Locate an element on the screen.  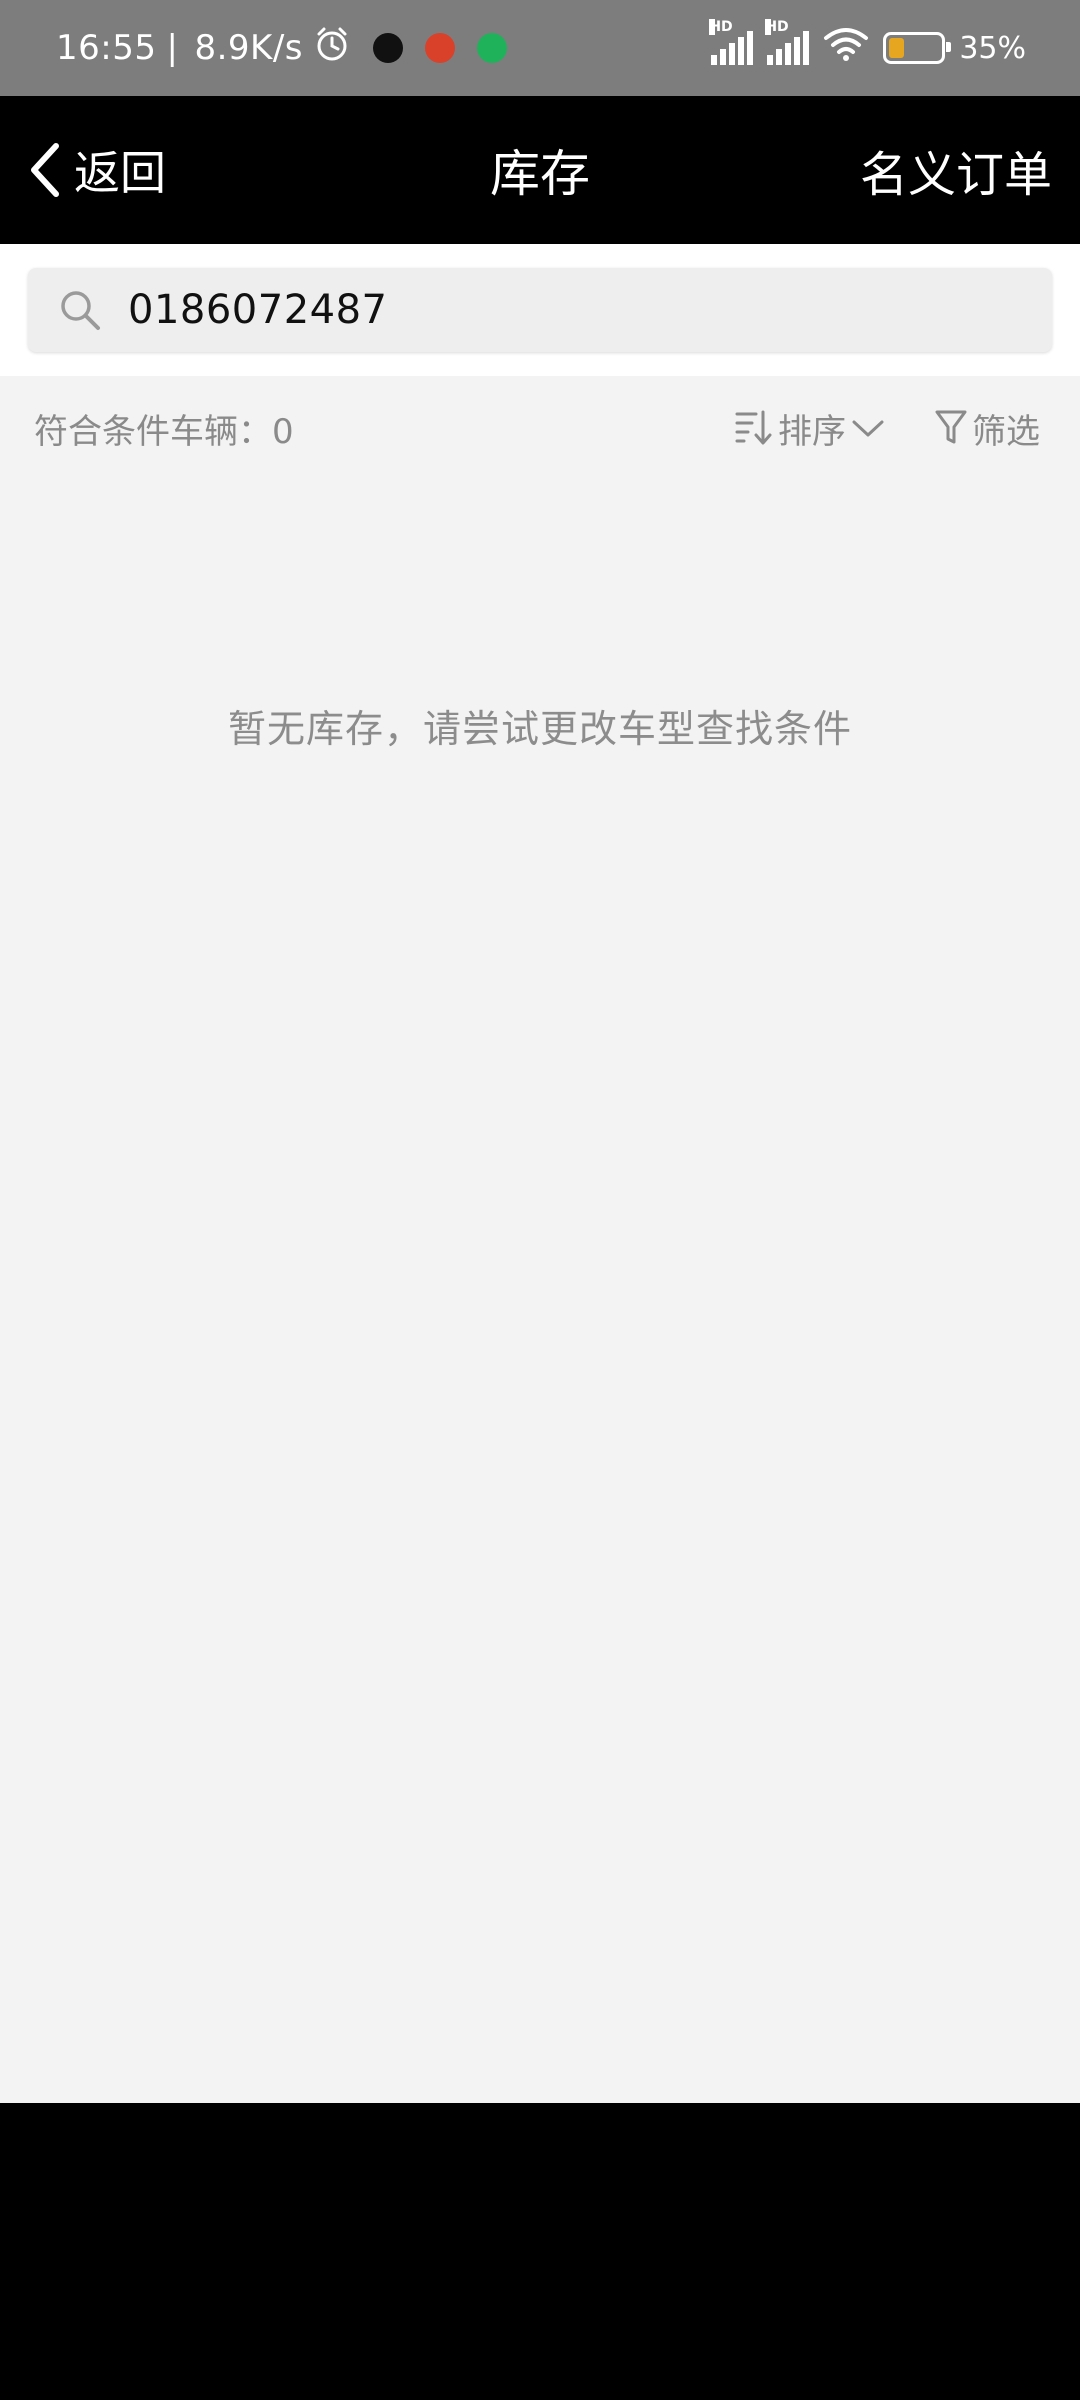
chevron-down-icon is located at coordinates (868, 428).